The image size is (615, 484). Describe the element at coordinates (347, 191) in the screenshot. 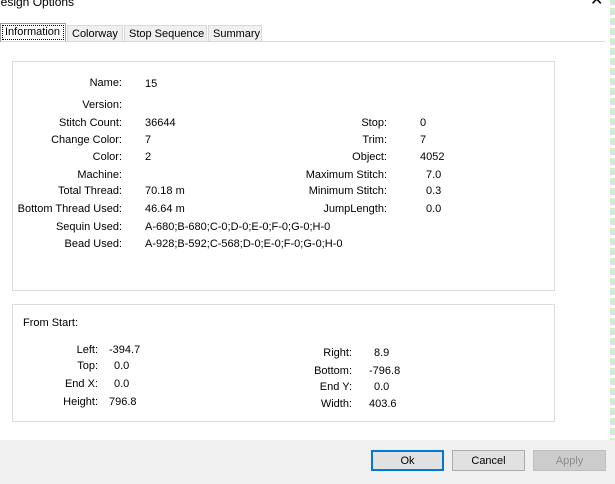

I see `min-stitch-label: Minimum Stitch:` at that location.